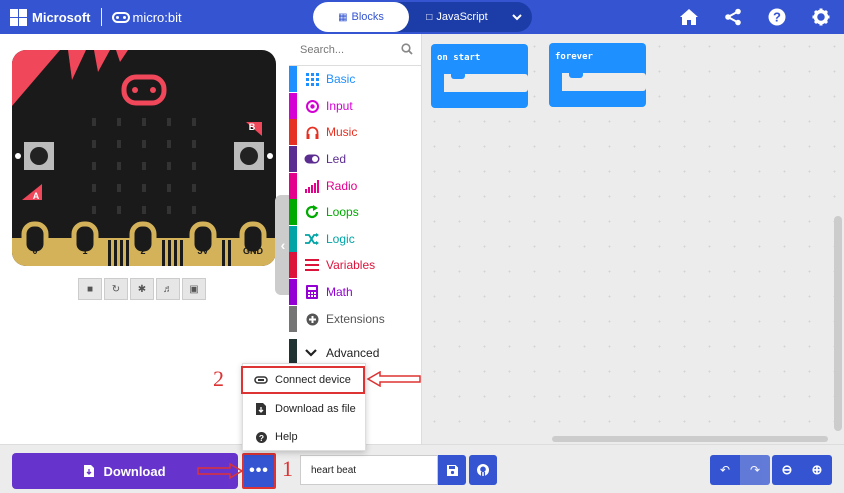  Describe the element at coordinates (355, 79) in the screenshot. I see `category-basic: Basic` at that location.